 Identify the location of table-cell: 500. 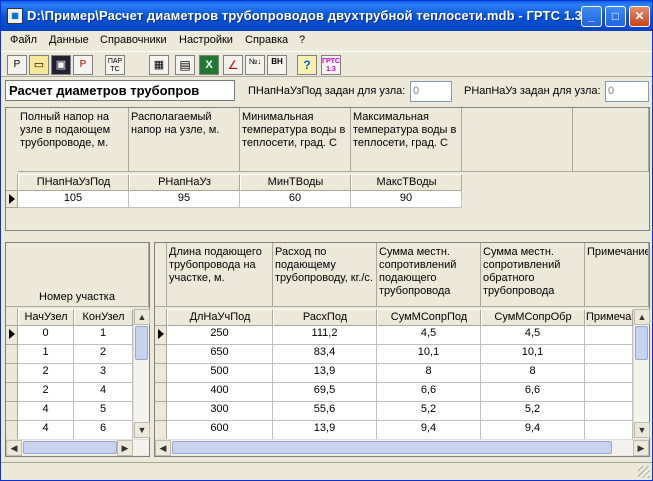
(220, 373).